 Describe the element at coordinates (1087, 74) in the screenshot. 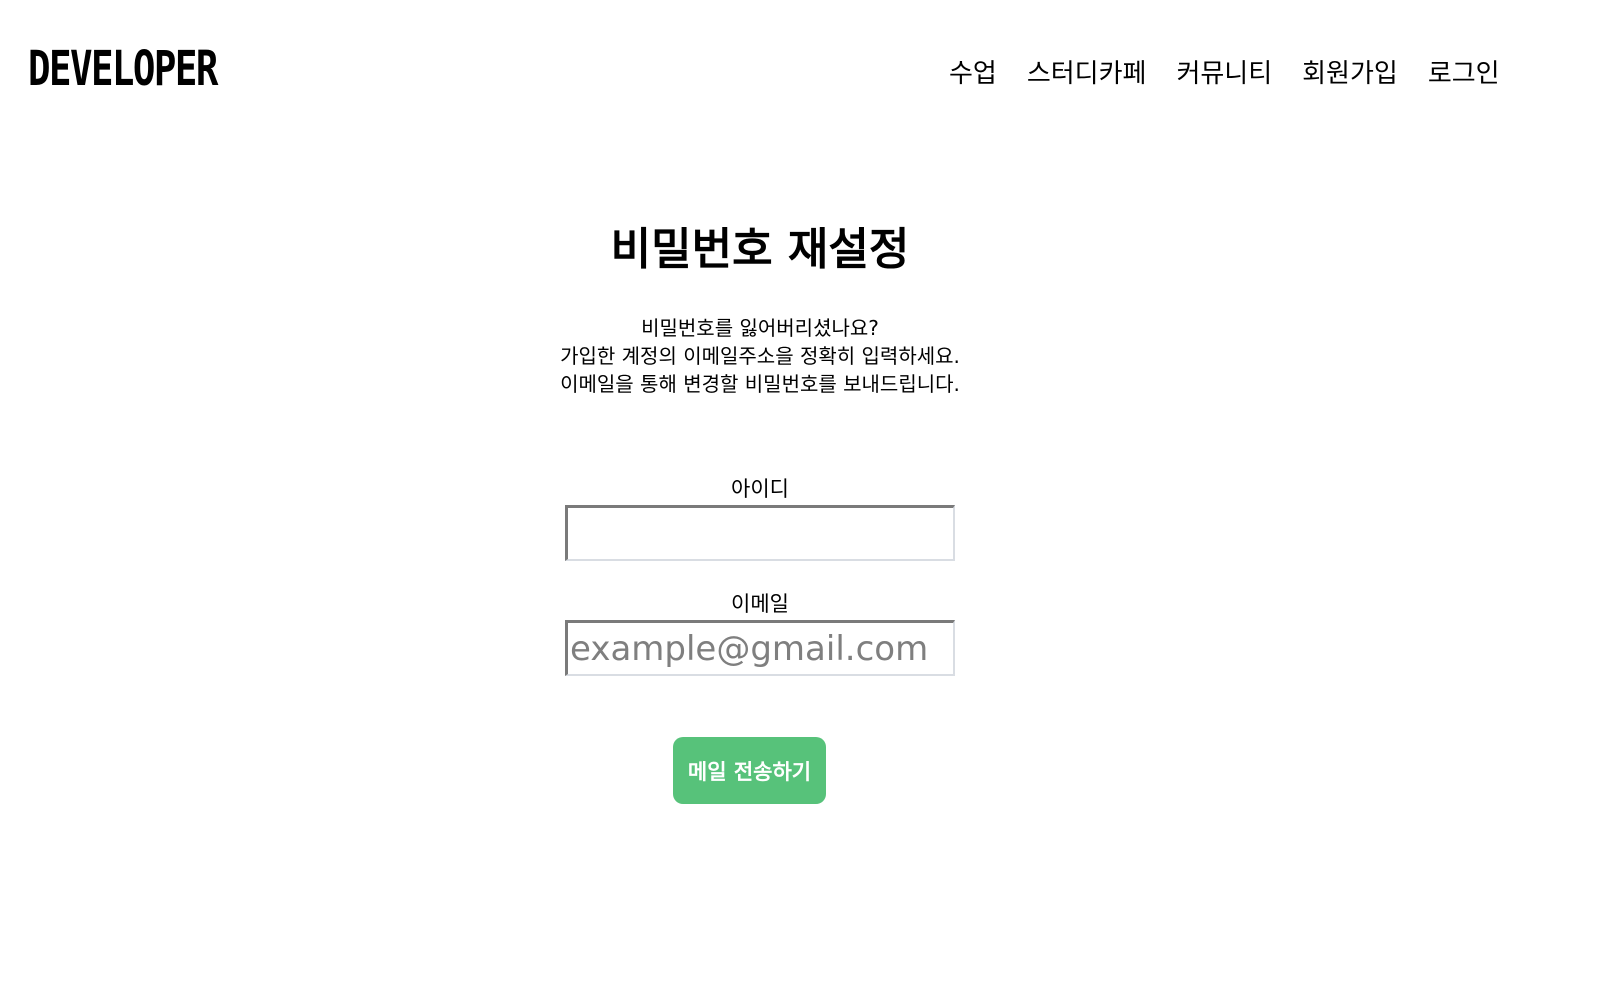

I see `nav-item-study-cafe: 스터디카페` at that location.